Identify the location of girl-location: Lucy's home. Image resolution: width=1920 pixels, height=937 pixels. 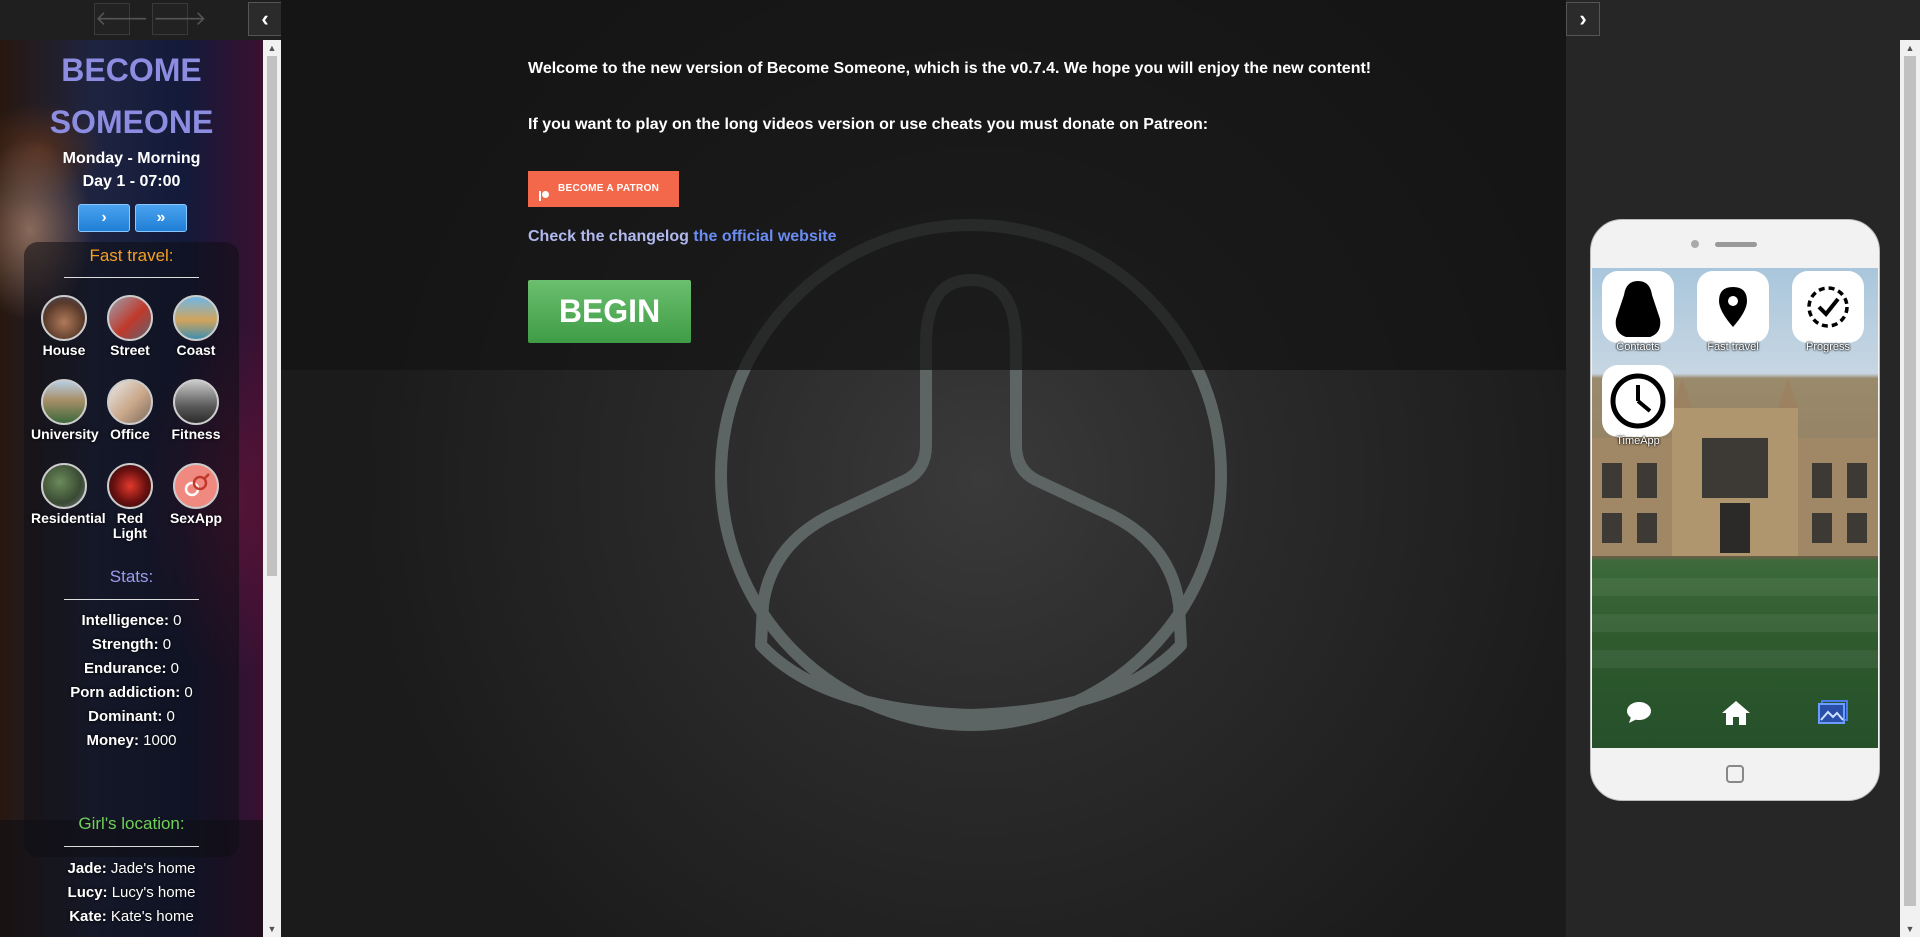
(153, 892).